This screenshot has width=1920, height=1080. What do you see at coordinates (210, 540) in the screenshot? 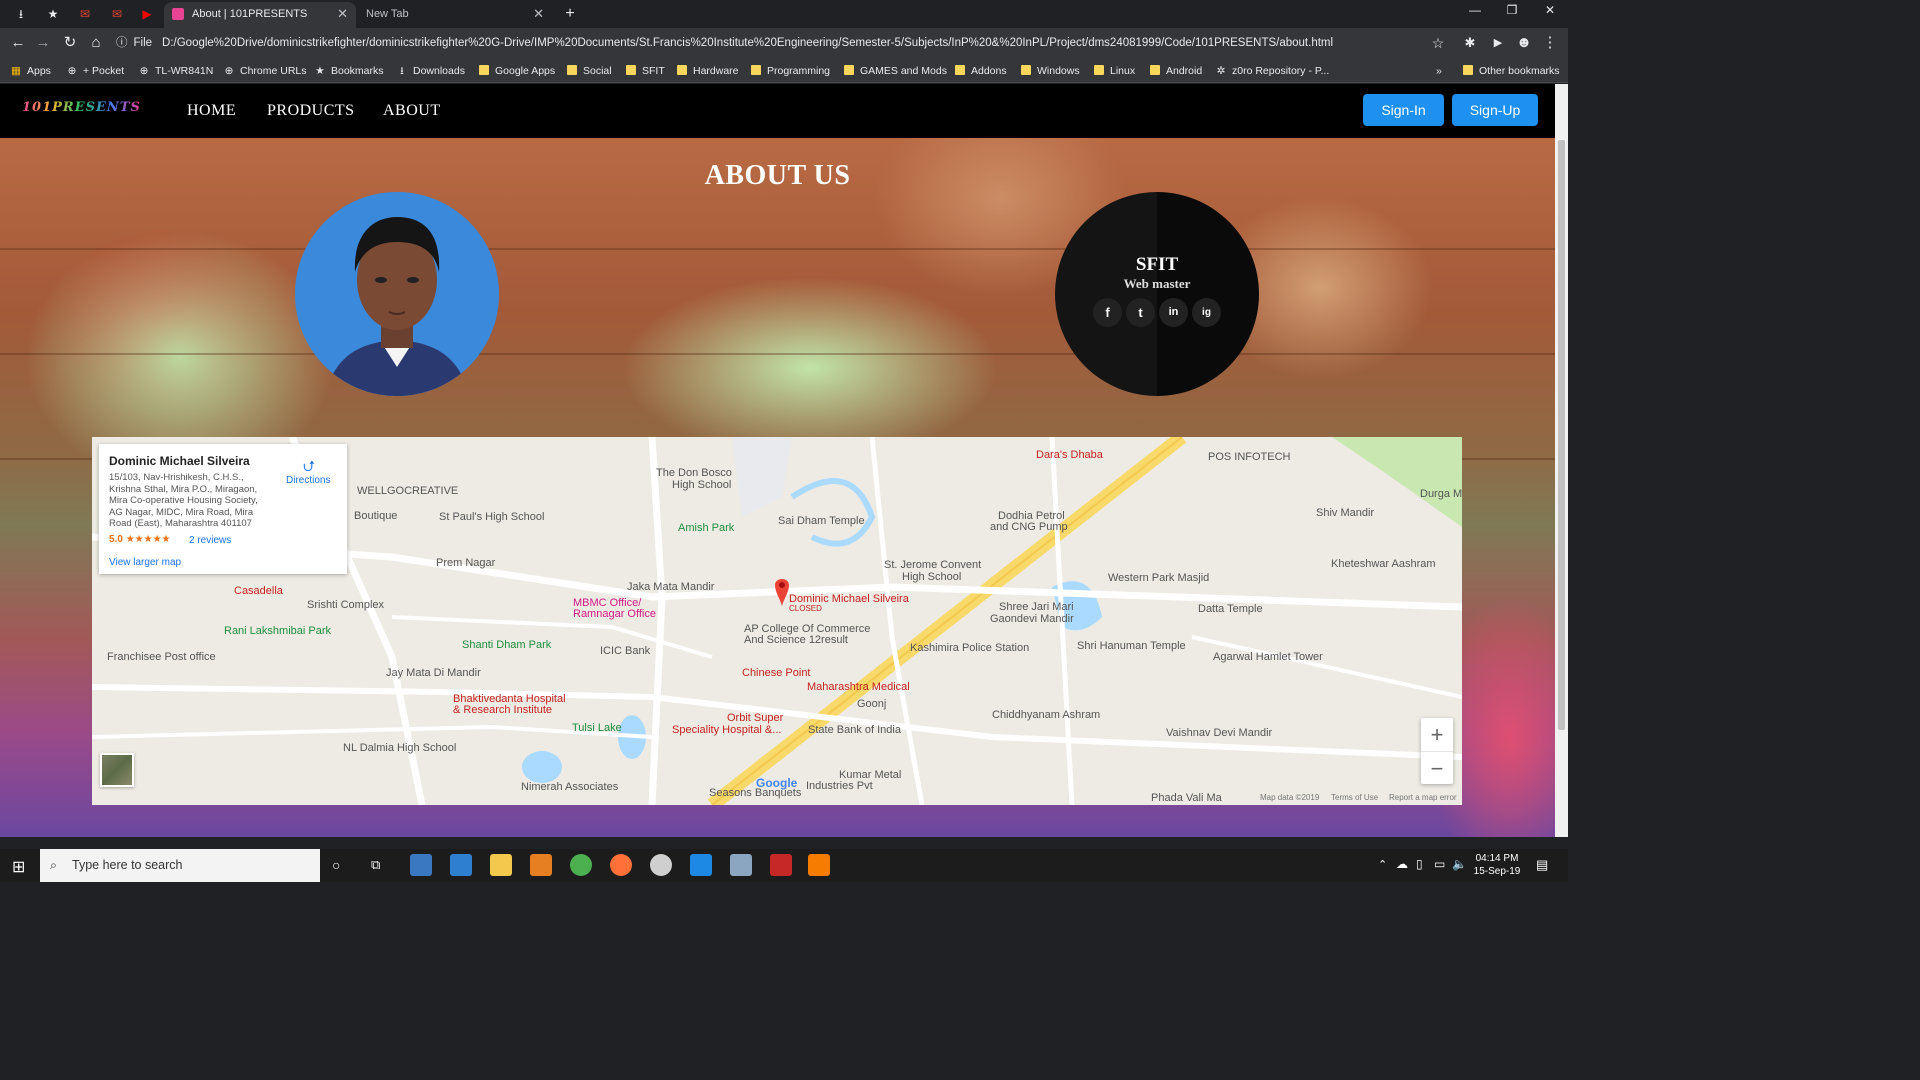
I see `reviews-link: 2 reviews` at bounding box center [210, 540].